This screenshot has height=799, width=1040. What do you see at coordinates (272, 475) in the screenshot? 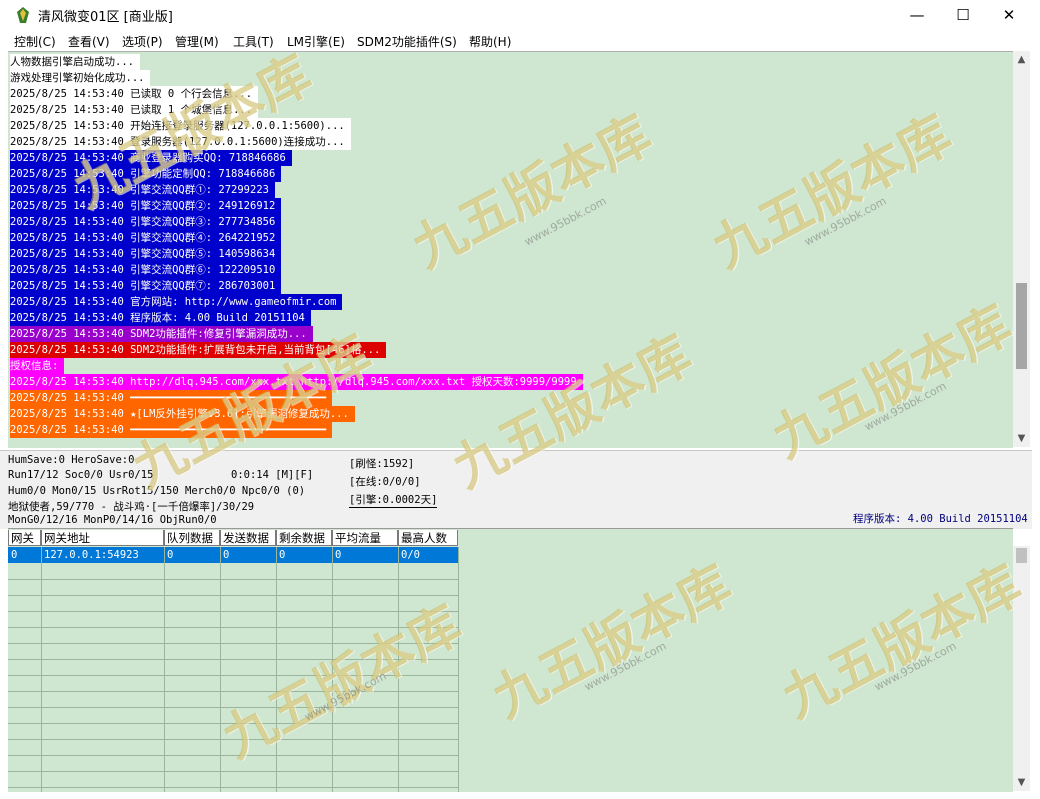
I see `status-uptime: 0:0:14 [M][F]` at bounding box center [272, 475].